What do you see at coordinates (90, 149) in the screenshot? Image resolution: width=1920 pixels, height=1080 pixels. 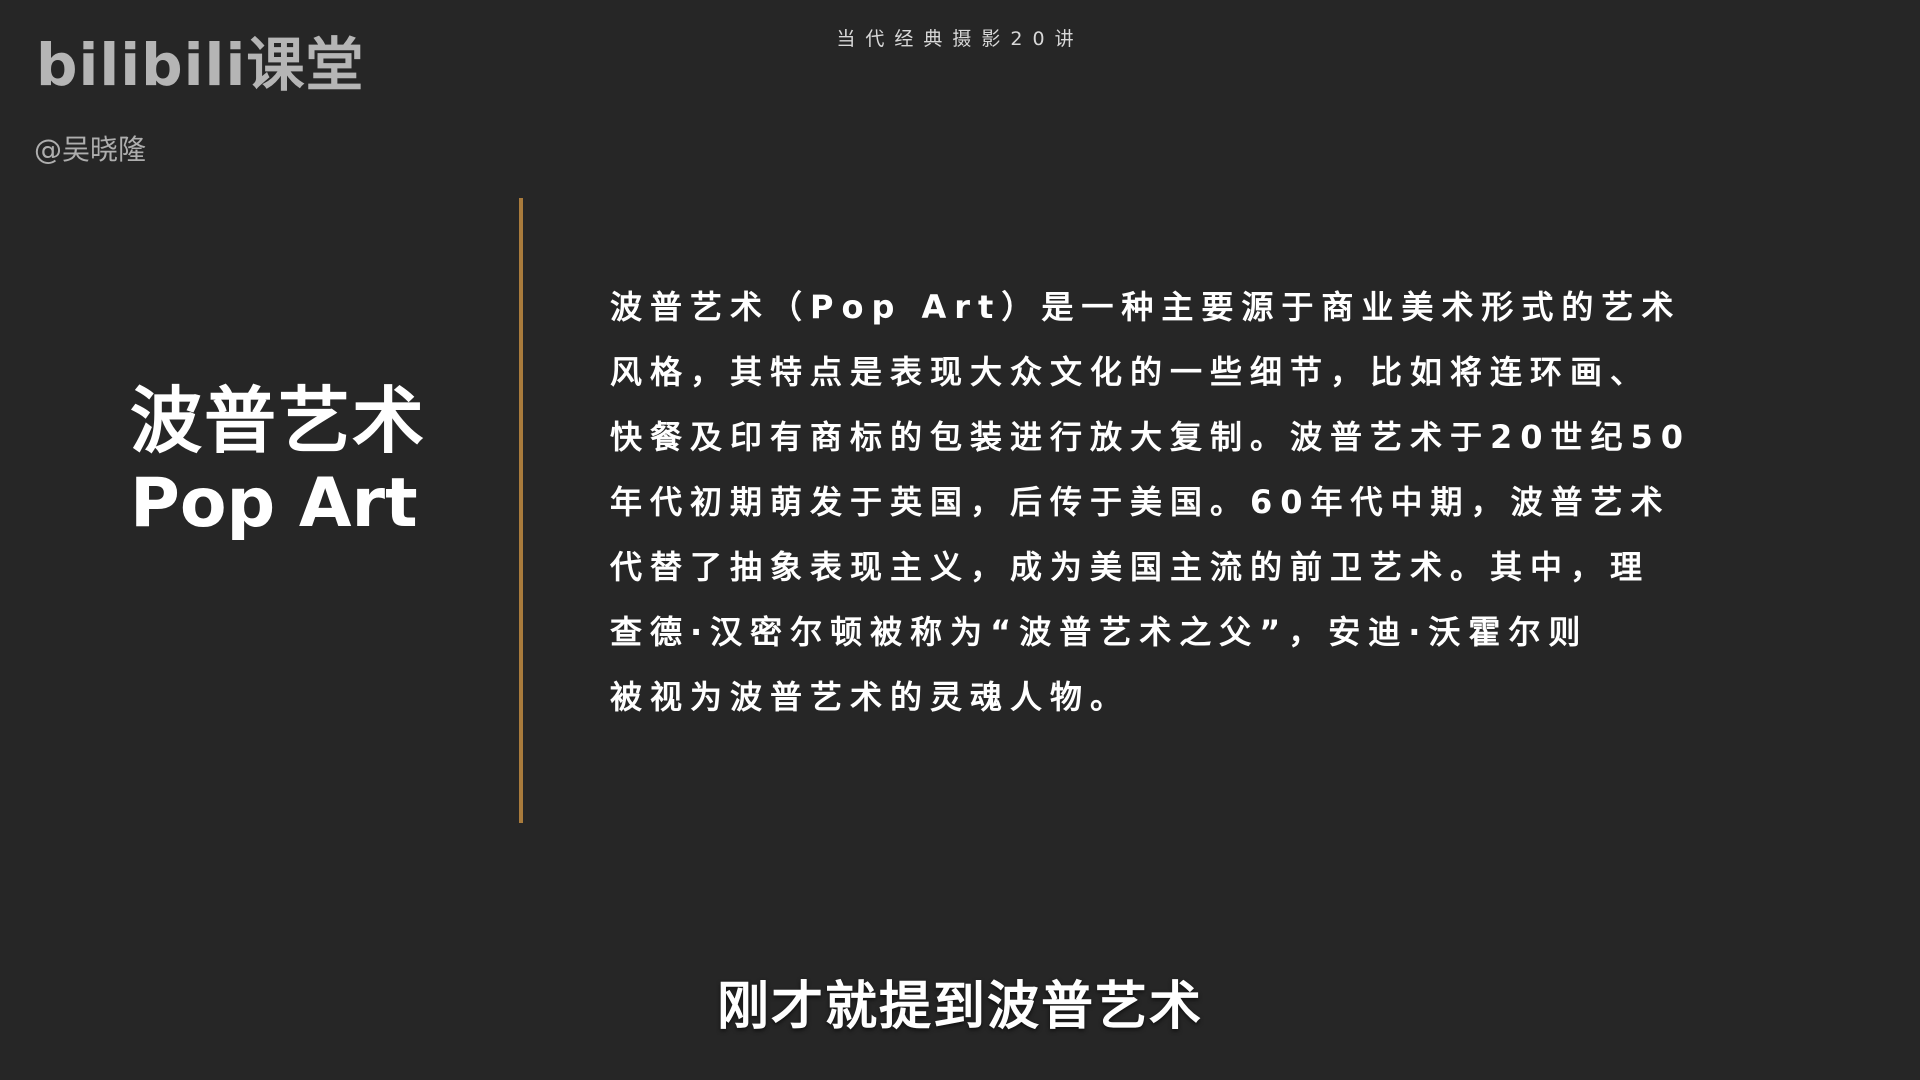 I see `author-watermark: @吴晓隆` at bounding box center [90, 149].